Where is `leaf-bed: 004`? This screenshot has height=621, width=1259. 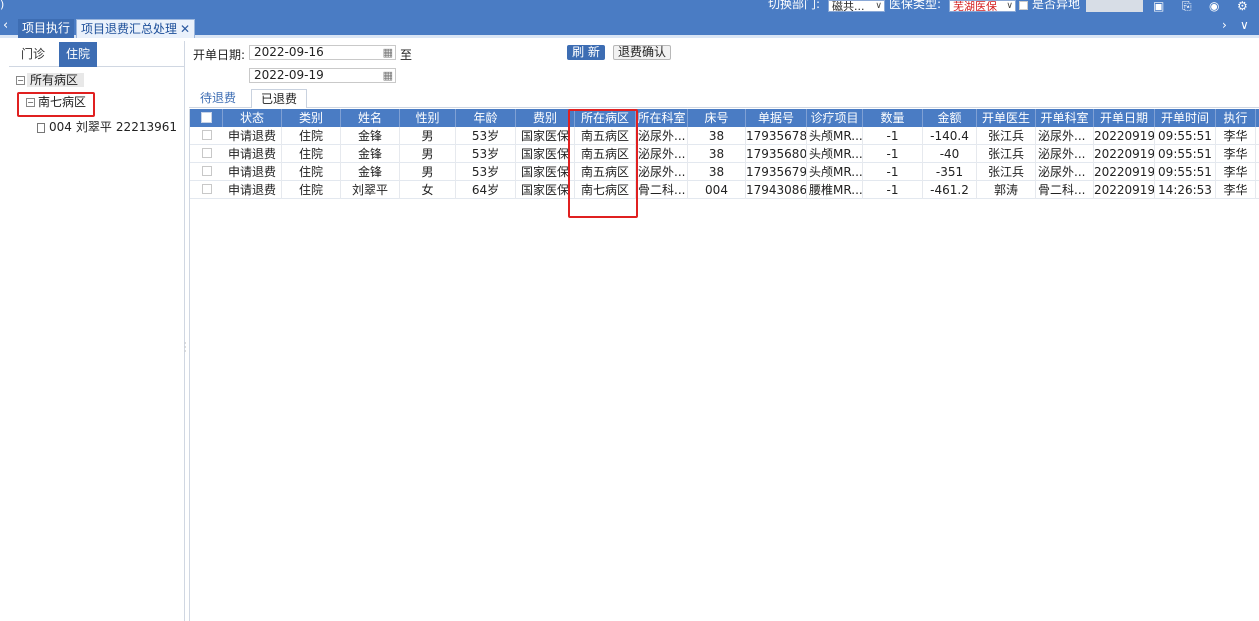
leaf-bed: 004 is located at coordinates (60, 127).